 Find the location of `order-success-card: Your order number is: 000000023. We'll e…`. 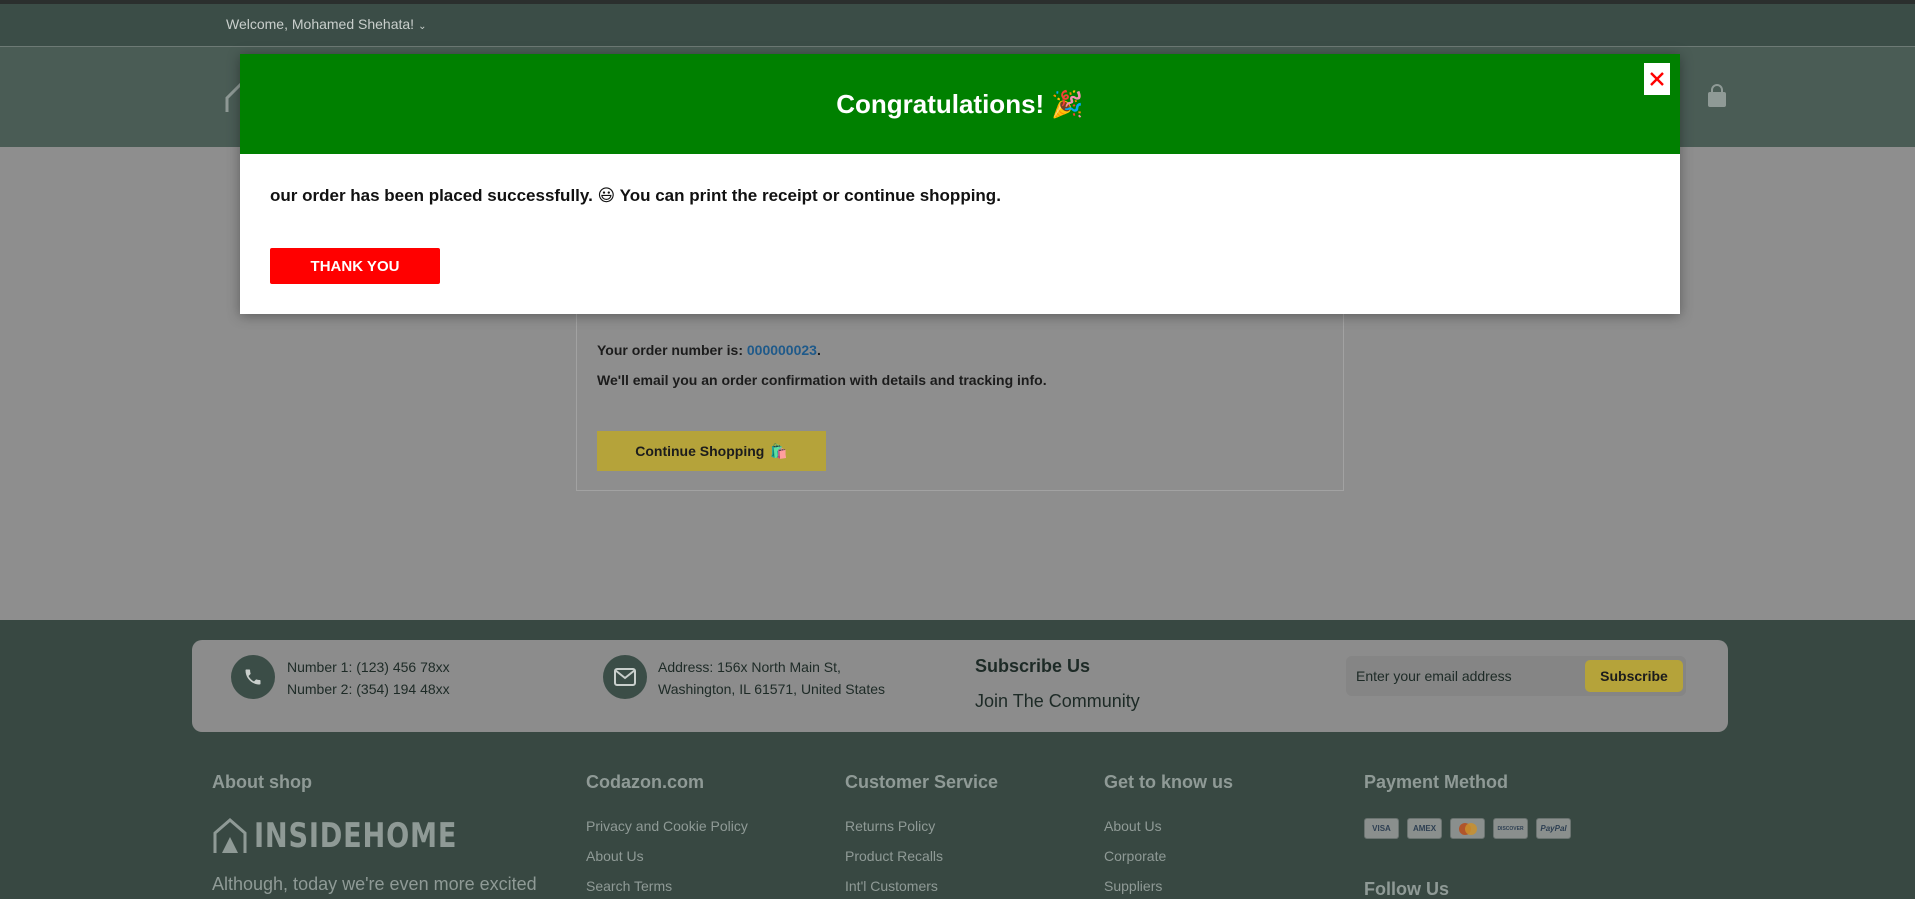

order-success-card: Your order number is: 000000023. We'll e… is located at coordinates (960, 395).